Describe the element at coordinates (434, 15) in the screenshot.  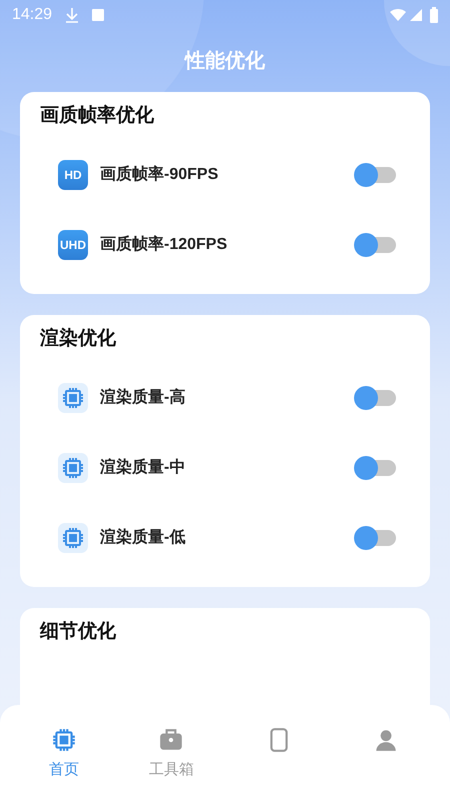
I see `battery-icon` at that location.